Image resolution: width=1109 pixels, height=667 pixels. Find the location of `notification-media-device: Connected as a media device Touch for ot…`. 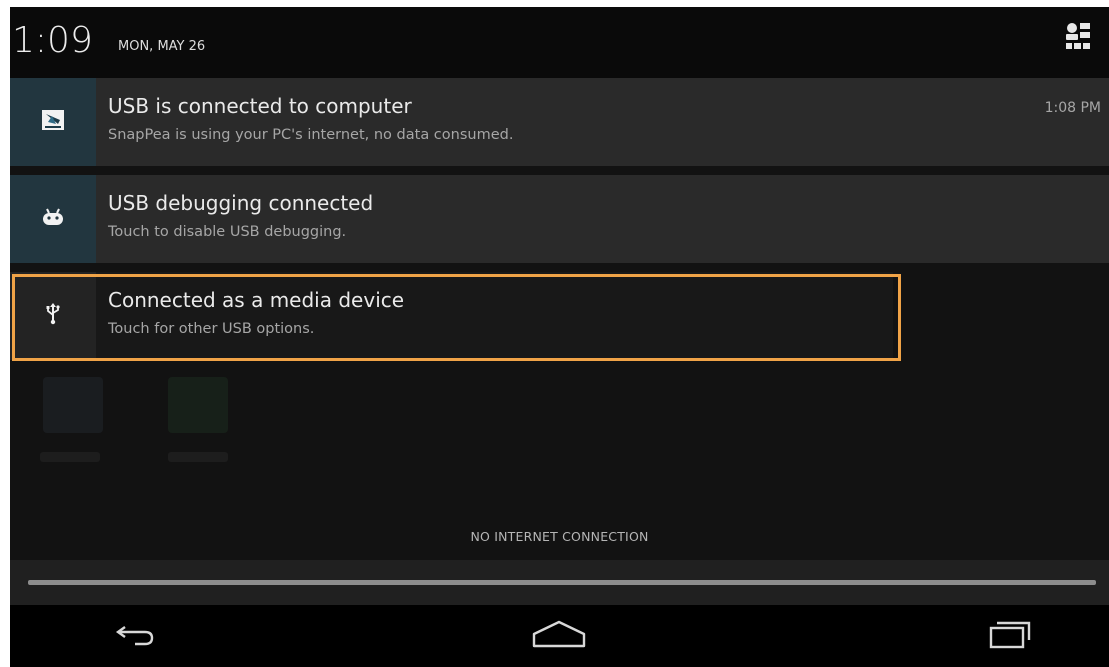

notification-media-device: Connected as a media device Touch for ot… is located at coordinates (451, 316).